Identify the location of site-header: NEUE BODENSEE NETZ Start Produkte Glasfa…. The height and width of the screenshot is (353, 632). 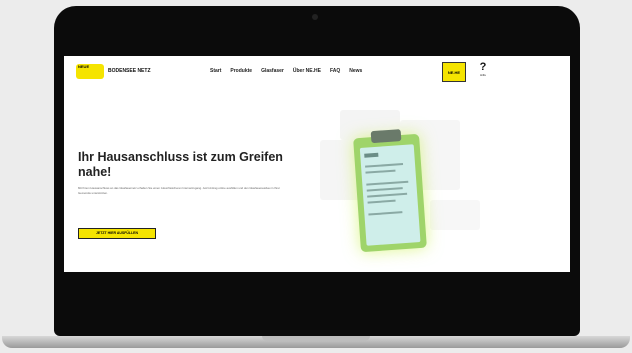
(317, 71).